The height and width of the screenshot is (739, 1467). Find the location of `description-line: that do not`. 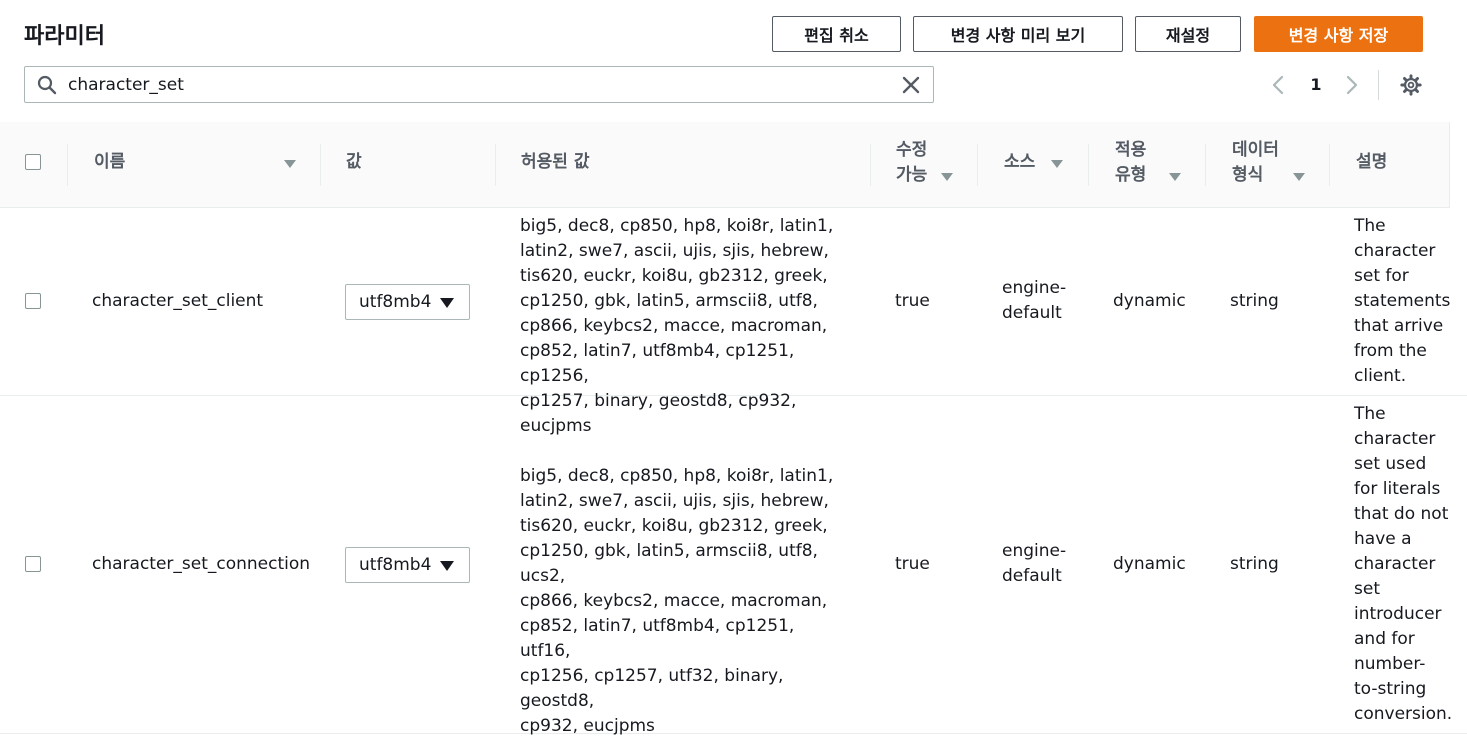

description-line: that do not is located at coordinates (1401, 514).